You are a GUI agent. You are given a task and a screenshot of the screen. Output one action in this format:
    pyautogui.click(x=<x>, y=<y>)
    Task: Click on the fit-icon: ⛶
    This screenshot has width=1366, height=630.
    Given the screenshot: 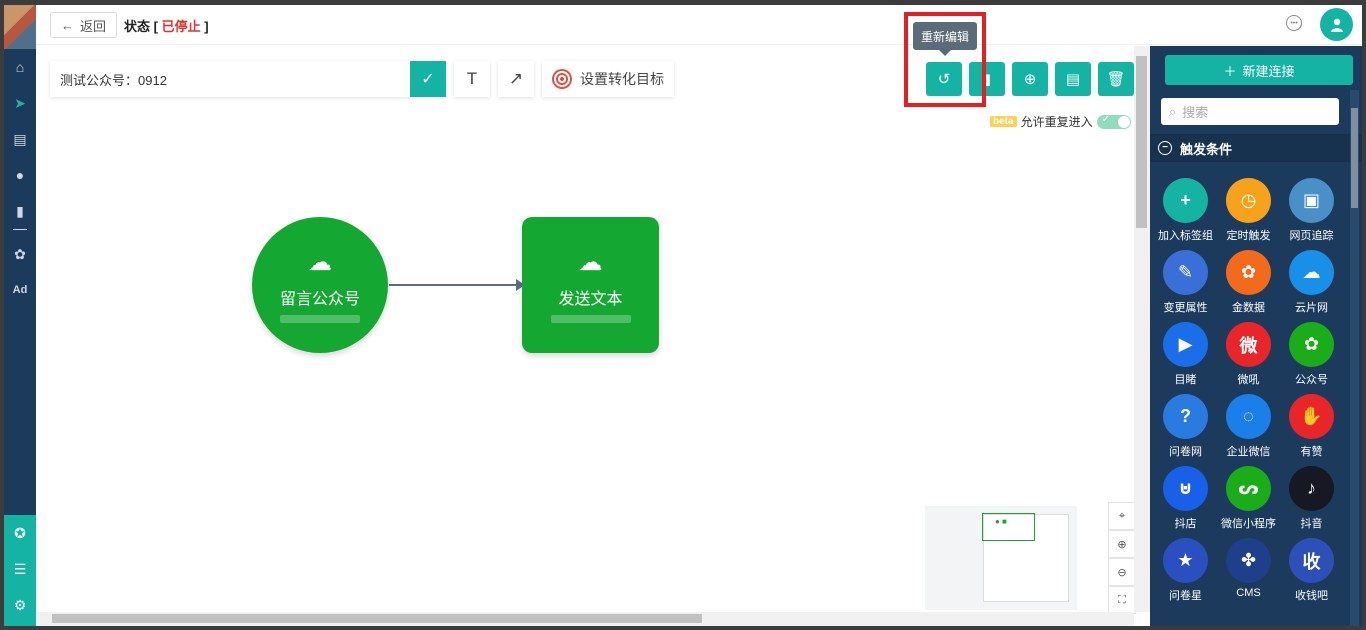 What is the action you would take?
    pyautogui.click(x=1122, y=599)
    